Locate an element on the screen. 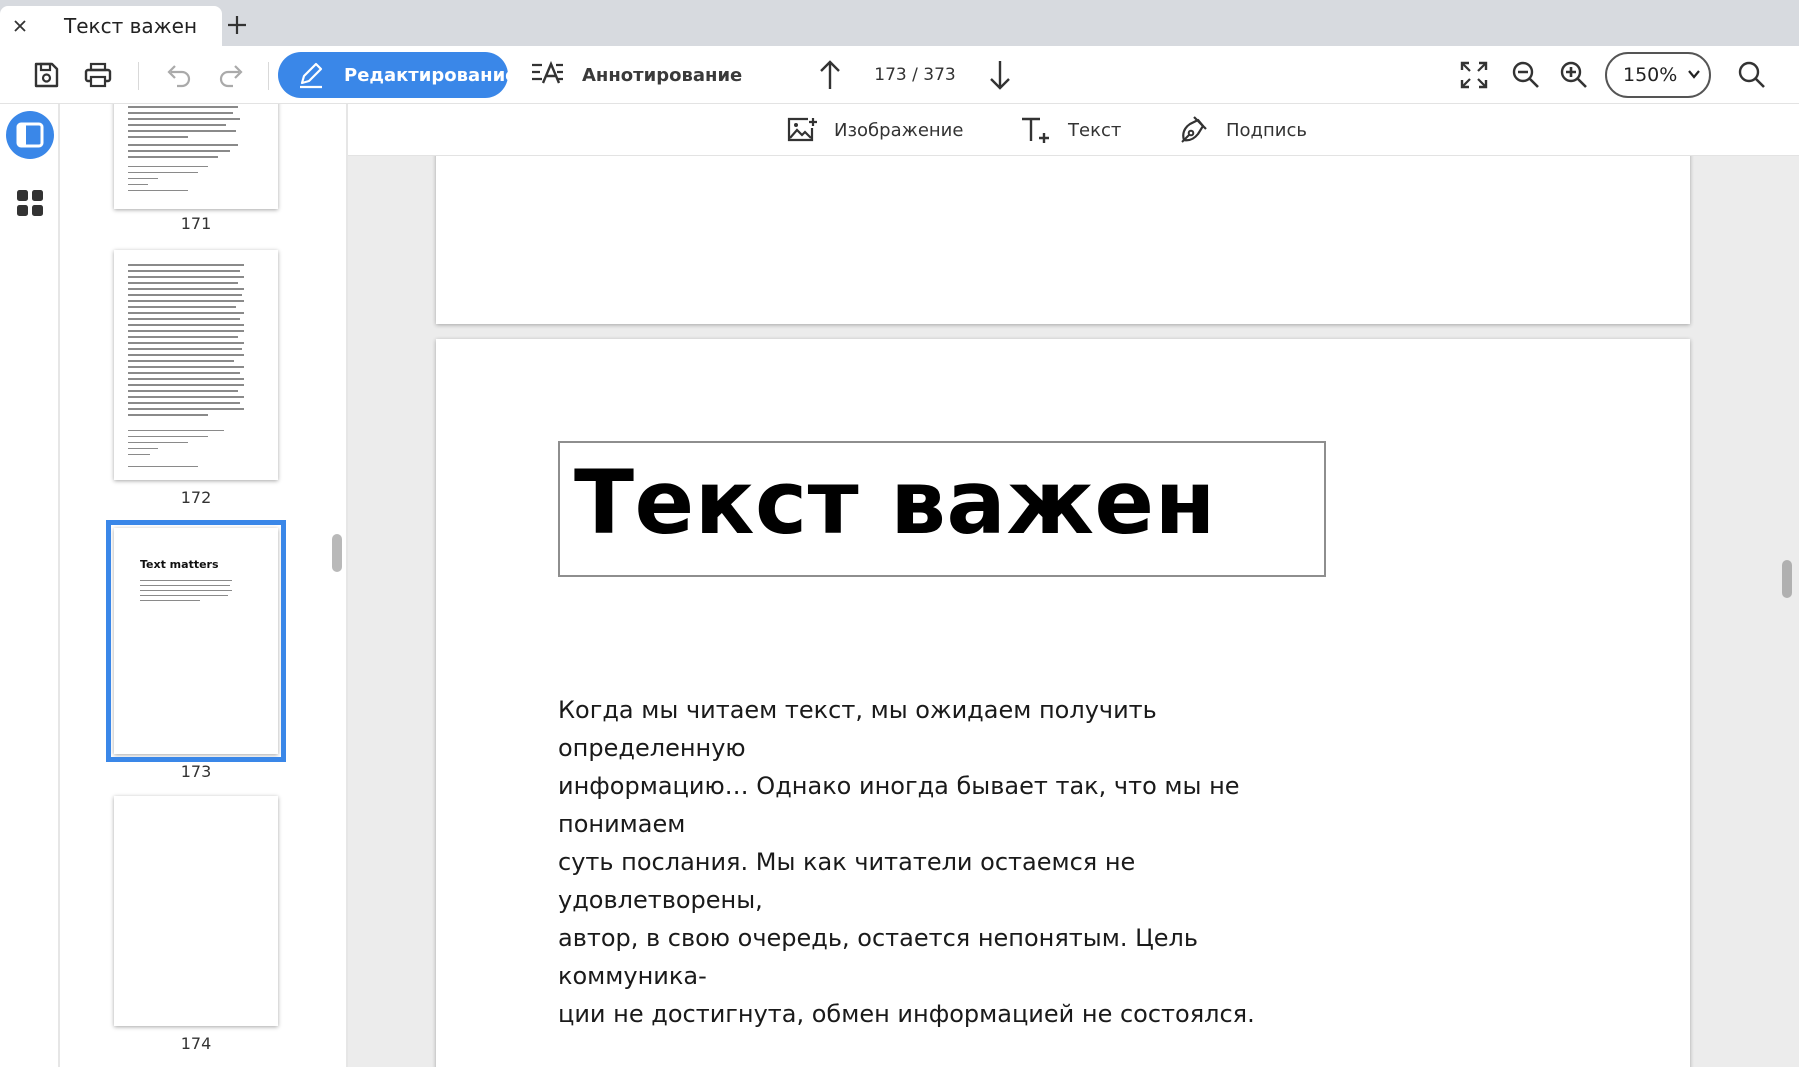 This screenshot has width=1799, height=1067. edit-mode-label: Редактирование is located at coordinates (431, 75).